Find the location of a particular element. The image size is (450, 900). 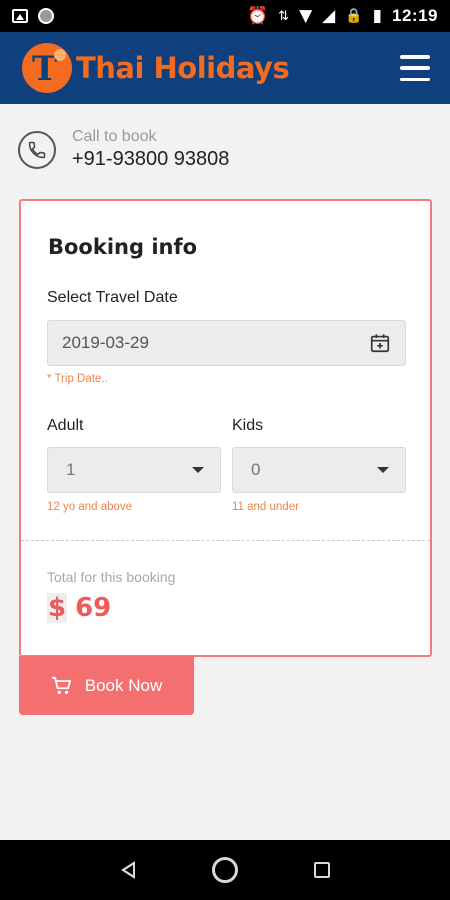

status-bar: ⏰ ⇅ ▼ ◢ 🔒 ▮ 12:19 is located at coordinates (225, 16).